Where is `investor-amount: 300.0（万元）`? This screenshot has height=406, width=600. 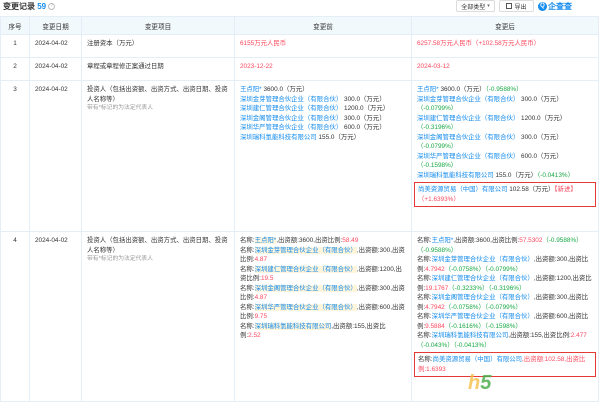
investor-amount: 300.0（万元） is located at coordinates (364, 99).